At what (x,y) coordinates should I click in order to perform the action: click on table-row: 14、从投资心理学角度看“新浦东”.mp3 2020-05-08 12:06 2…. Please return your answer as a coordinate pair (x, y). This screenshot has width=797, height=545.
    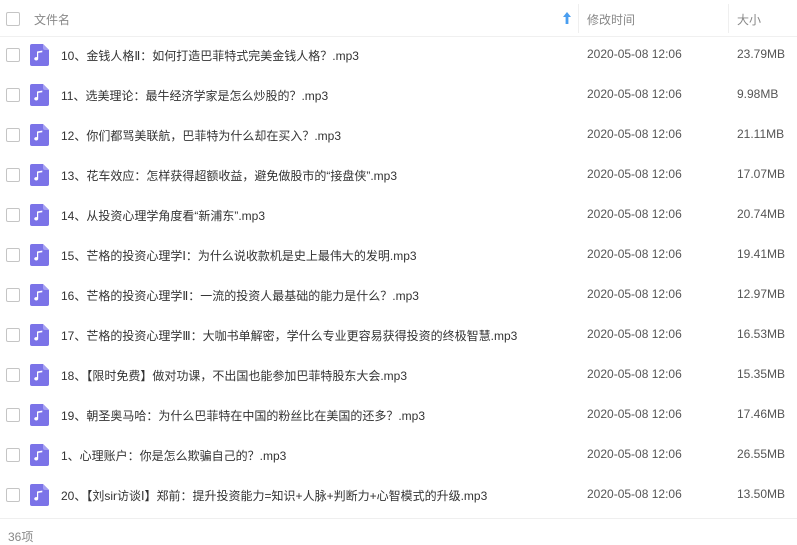
    Looking at the image, I should click on (398, 215).